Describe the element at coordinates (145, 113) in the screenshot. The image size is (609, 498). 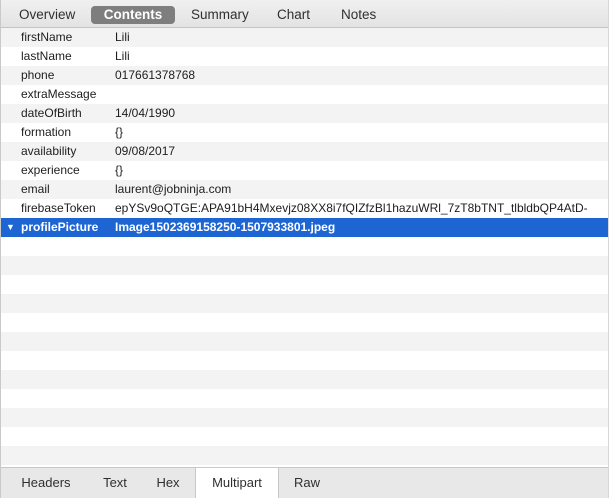
I see `row-value: 14/04/1990` at that location.